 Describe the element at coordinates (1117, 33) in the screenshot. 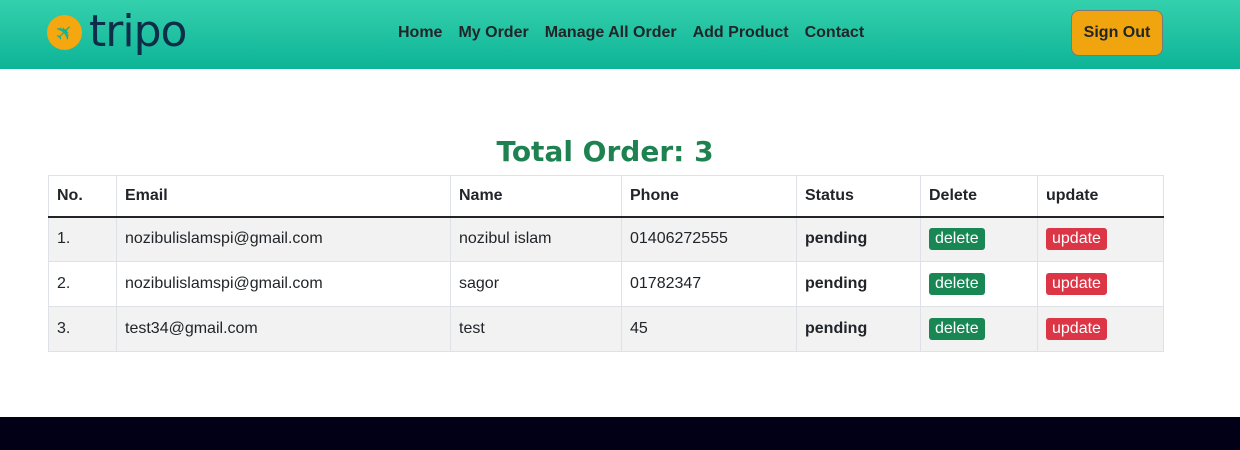

I see `sign-out-button: Sign Out` at that location.